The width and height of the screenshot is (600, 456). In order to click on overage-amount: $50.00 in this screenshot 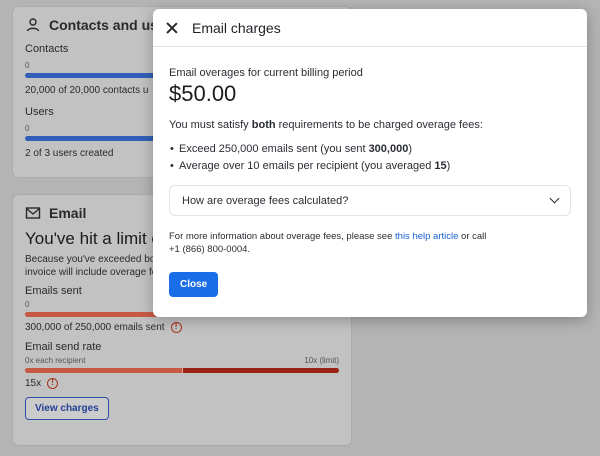, I will do `click(203, 93)`.